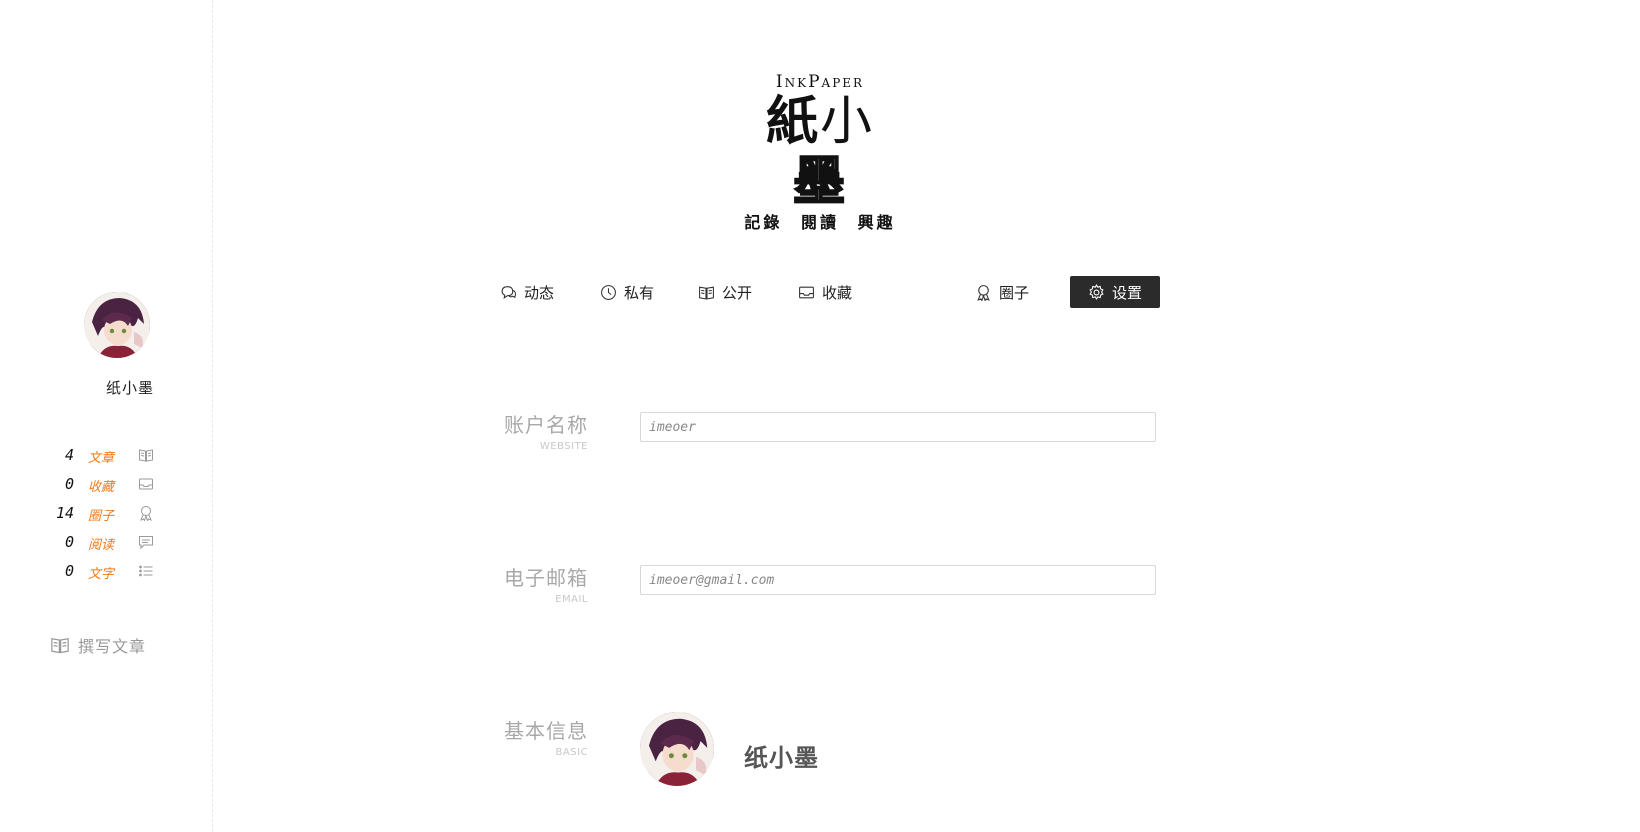  What do you see at coordinates (112, 646) in the screenshot?
I see `write-article-label: 撰写文章` at bounding box center [112, 646].